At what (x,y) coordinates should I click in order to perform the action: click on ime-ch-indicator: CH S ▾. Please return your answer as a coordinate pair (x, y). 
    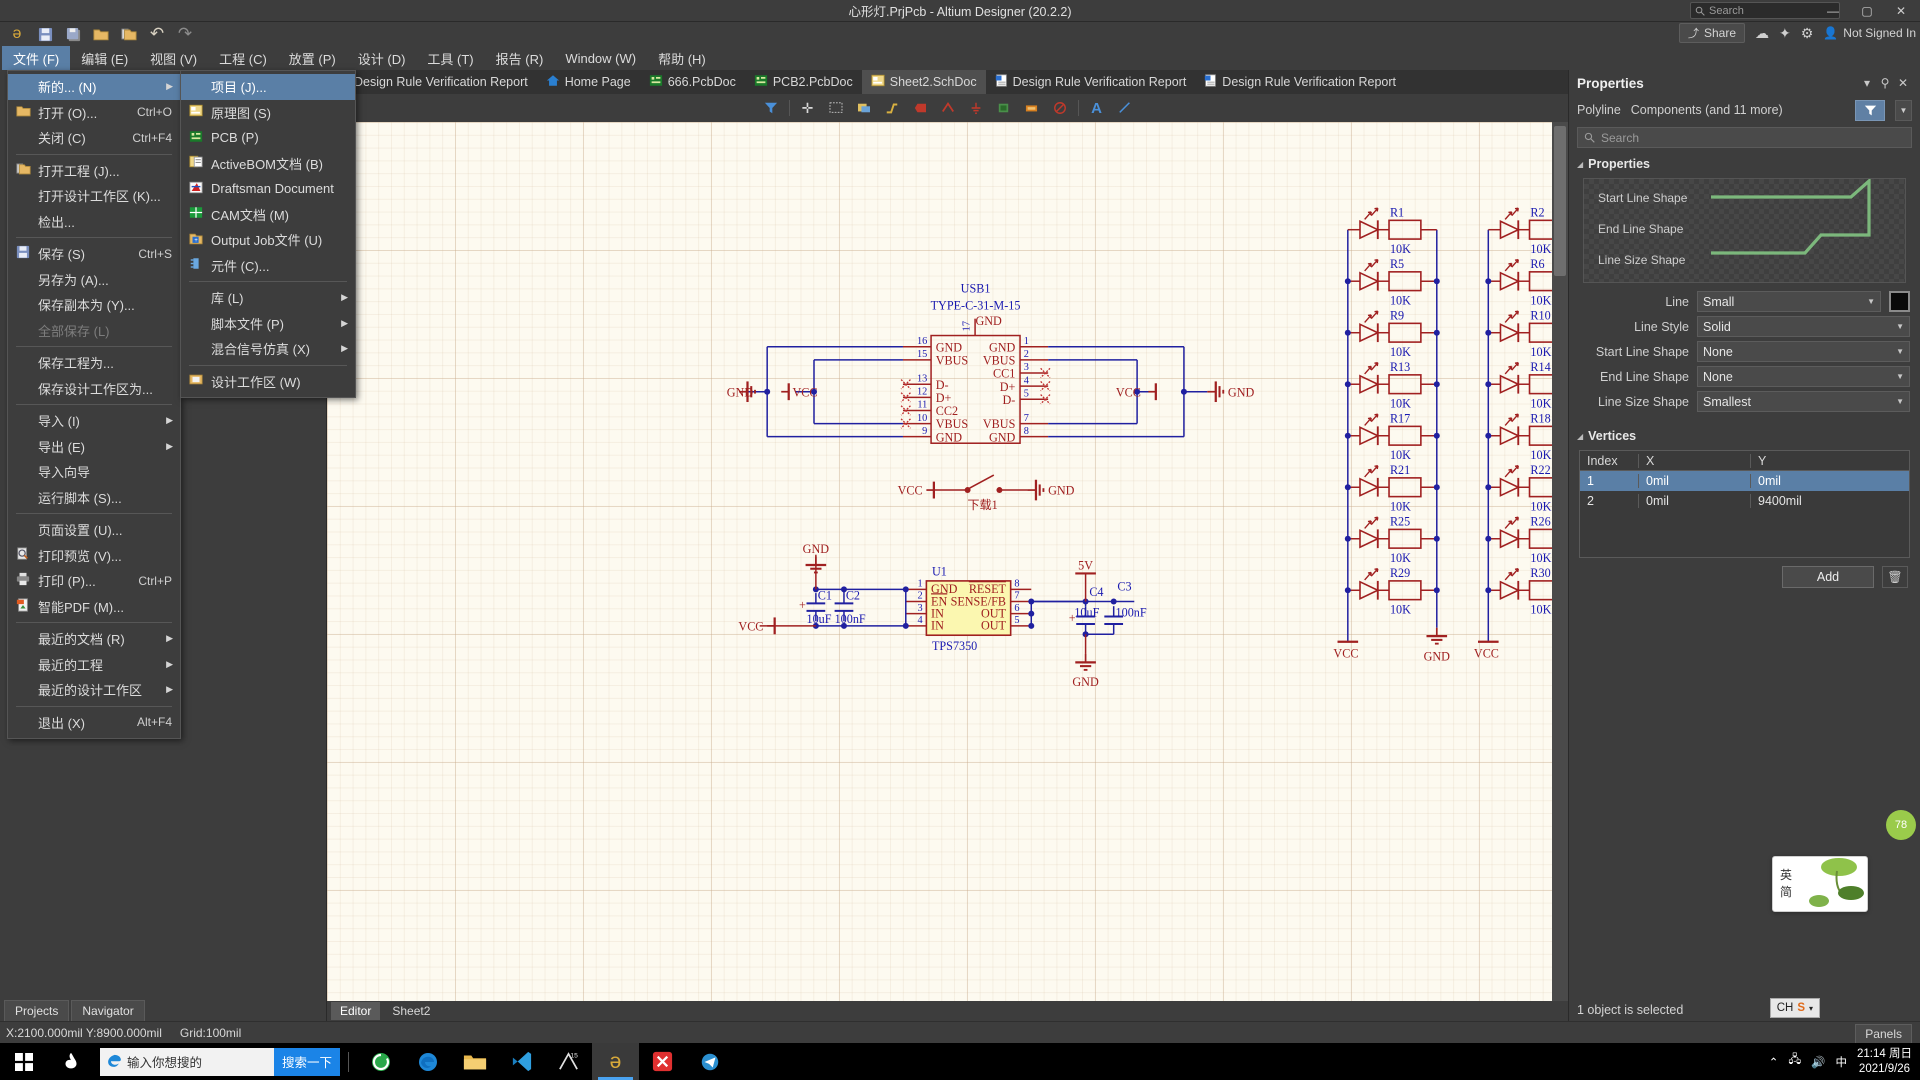
    Looking at the image, I should click on (1794, 1008).